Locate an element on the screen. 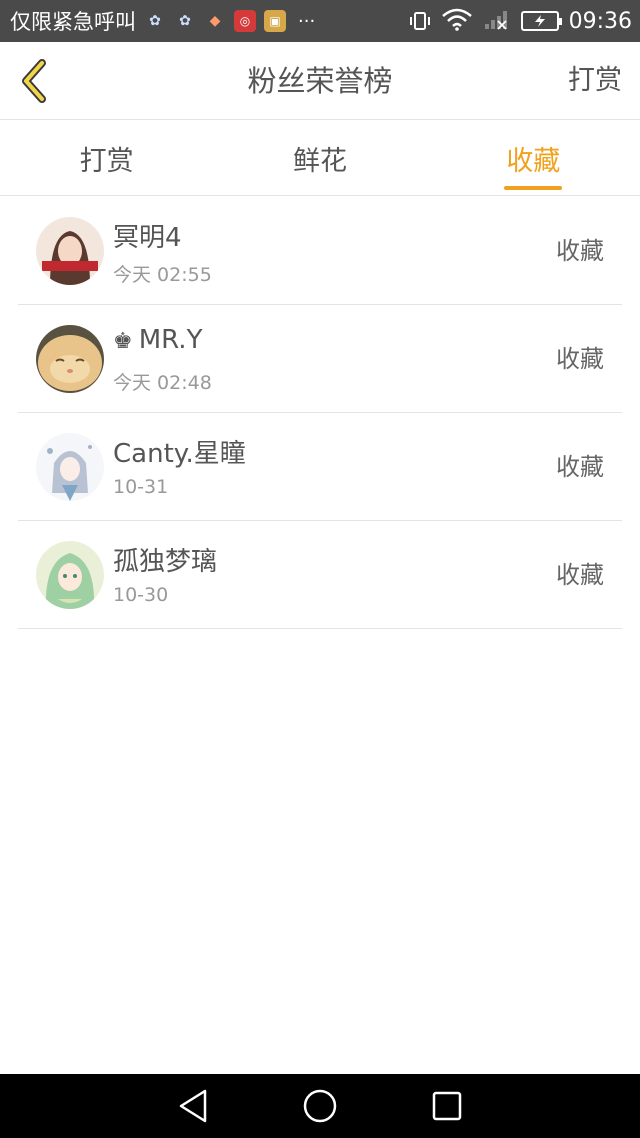  signal-icon is located at coordinates (497, 21).